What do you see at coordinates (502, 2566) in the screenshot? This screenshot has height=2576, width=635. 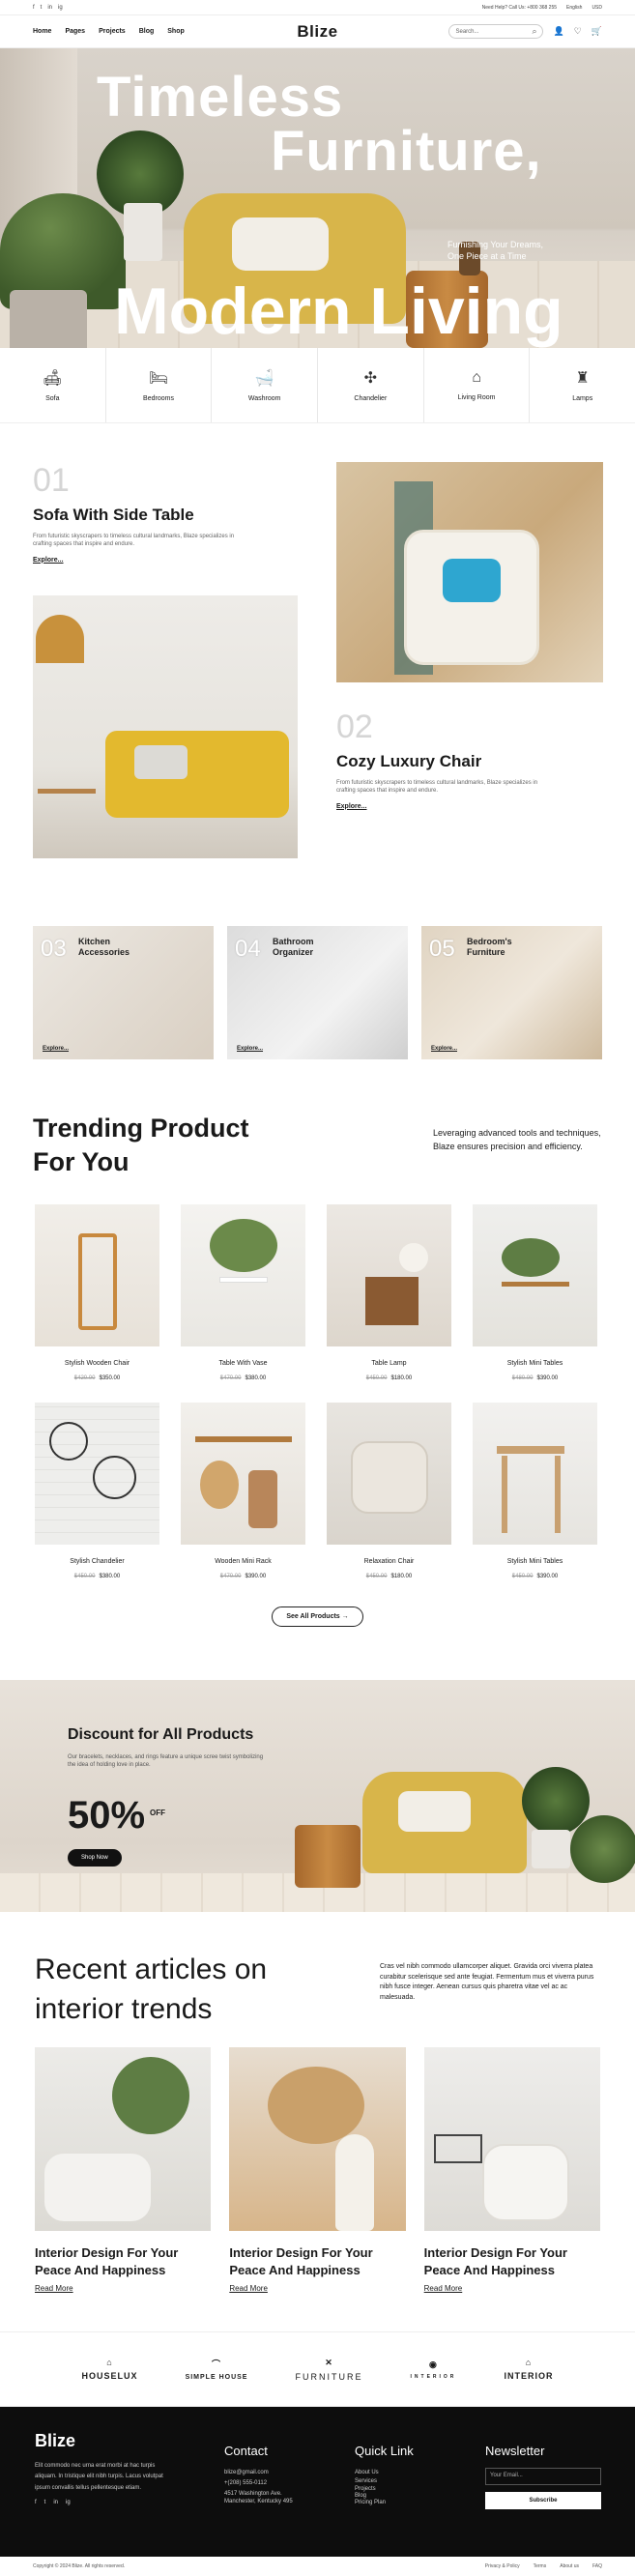 I see `privacy-link: Privacy & Policy` at bounding box center [502, 2566].